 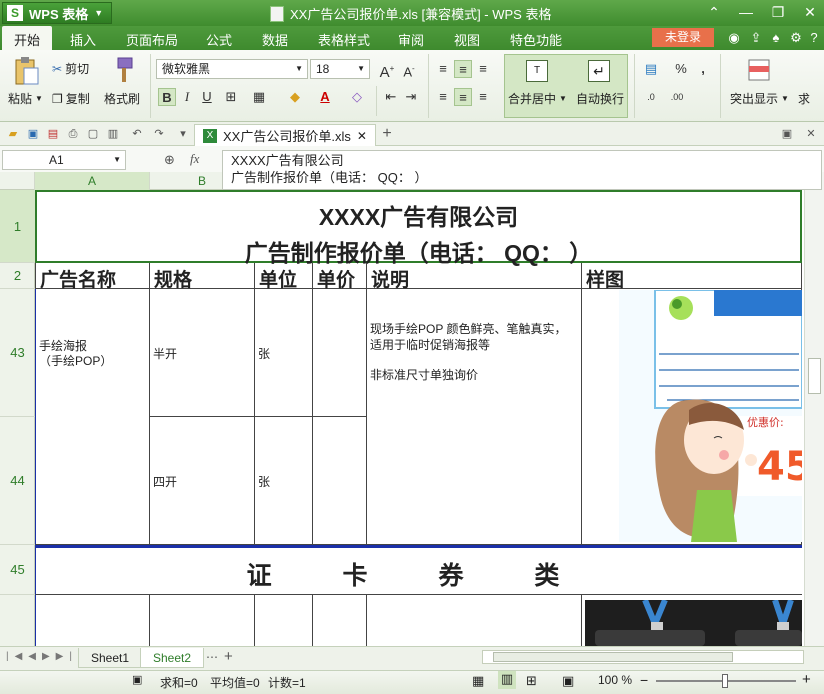 I want to click on header-unit: 单位, so click(x=284, y=277).